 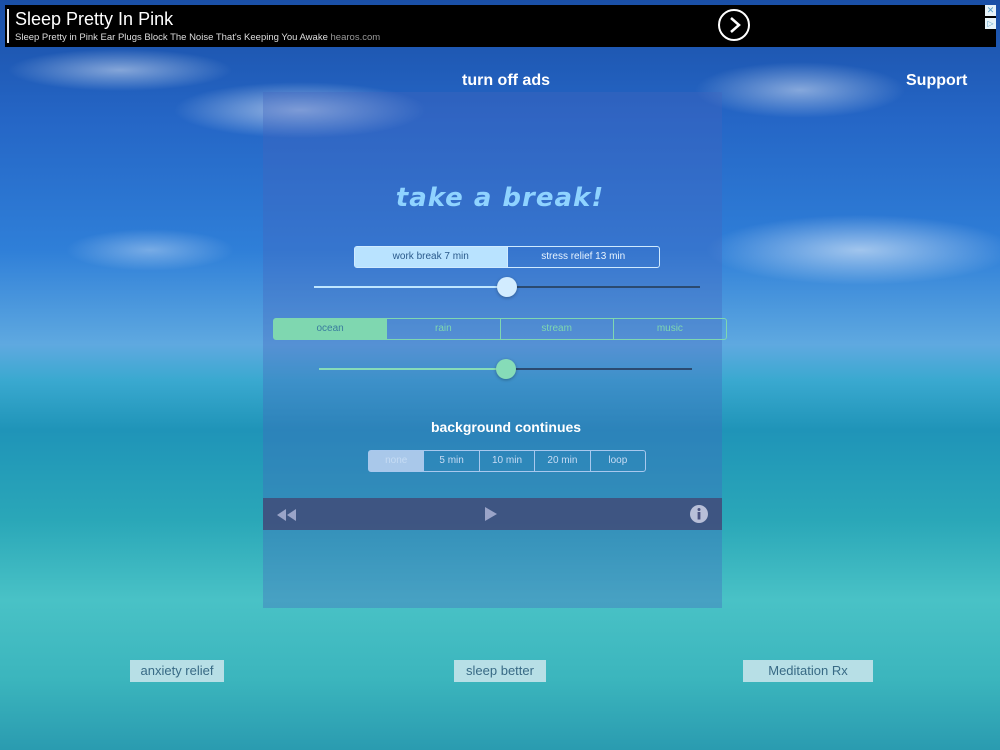 I want to click on sound-selector: ocean rain stream music, so click(x=500, y=329).